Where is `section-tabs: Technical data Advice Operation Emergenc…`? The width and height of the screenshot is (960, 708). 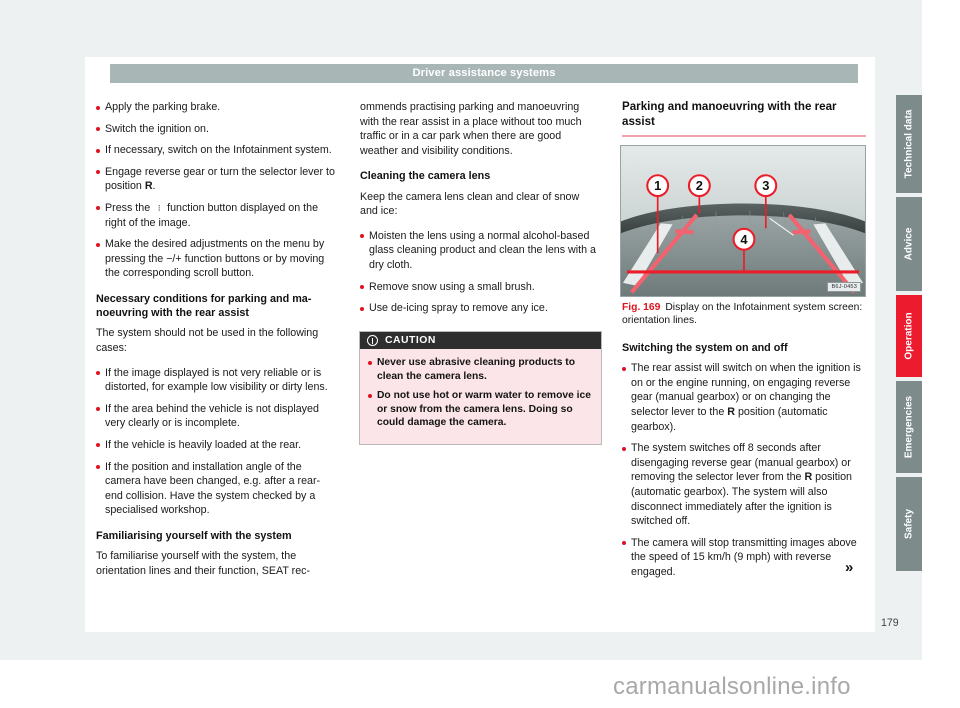 section-tabs: Technical data Advice Operation Emergenc… is located at coordinates (909, 335).